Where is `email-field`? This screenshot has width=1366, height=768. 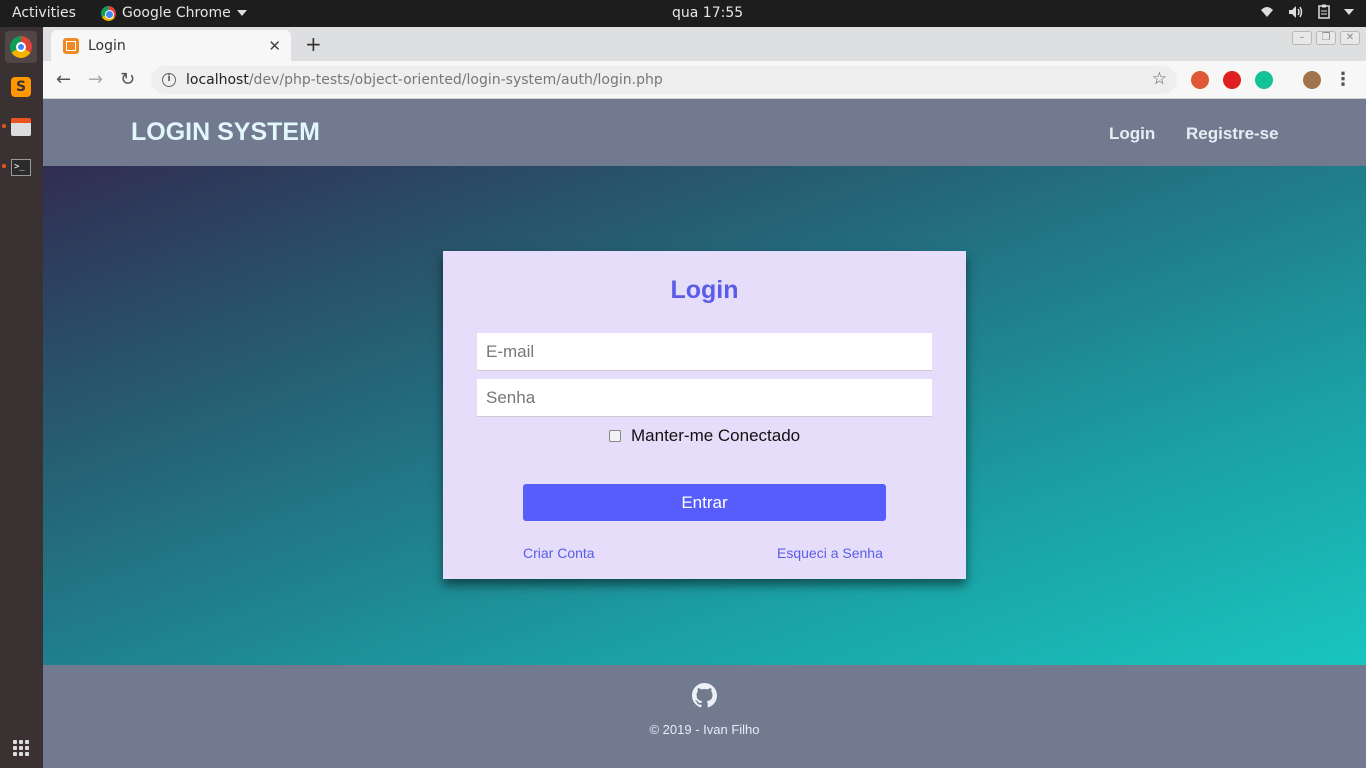
email-field is located at coordinates (704, 352).